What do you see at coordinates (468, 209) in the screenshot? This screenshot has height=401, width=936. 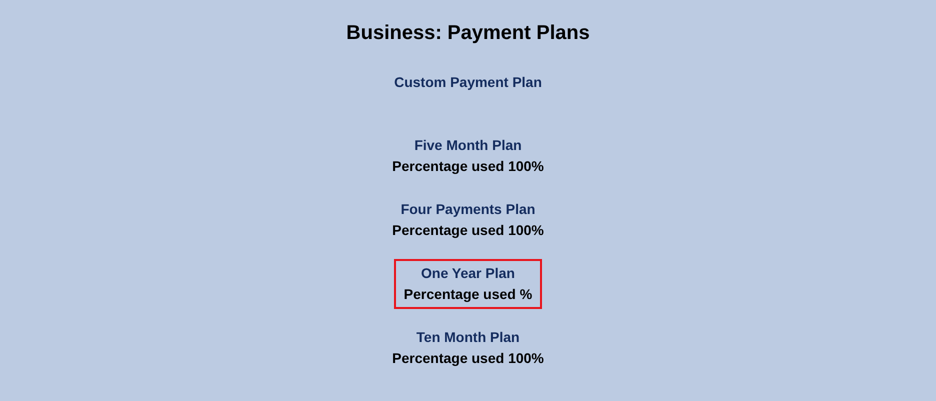 I see `plan-link: Four Payments Plan` at bounding box center [468, 209].